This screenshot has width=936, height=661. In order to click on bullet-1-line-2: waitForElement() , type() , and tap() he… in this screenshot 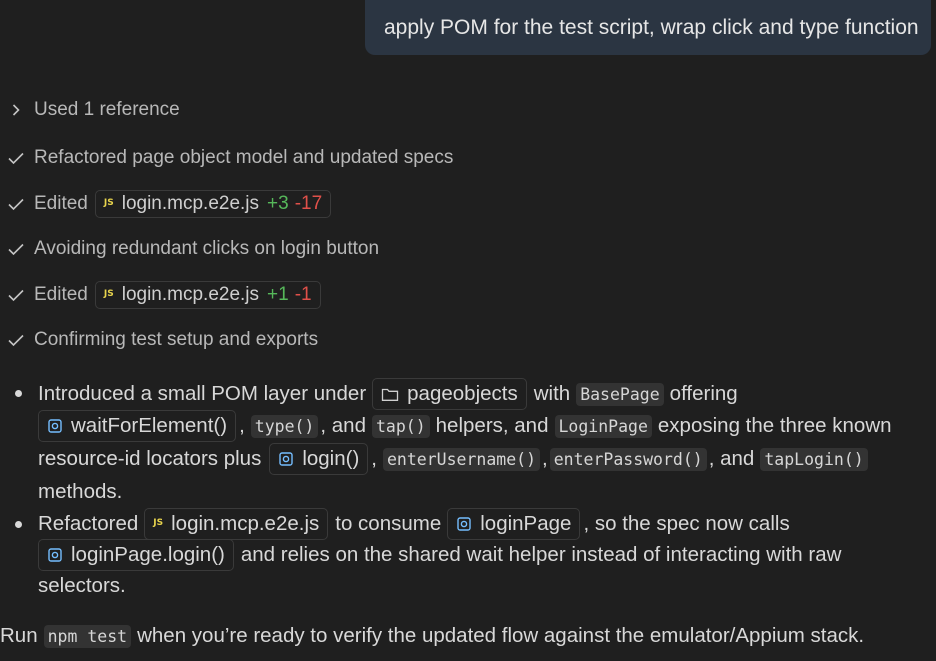, I will do `click(465, 426)`.